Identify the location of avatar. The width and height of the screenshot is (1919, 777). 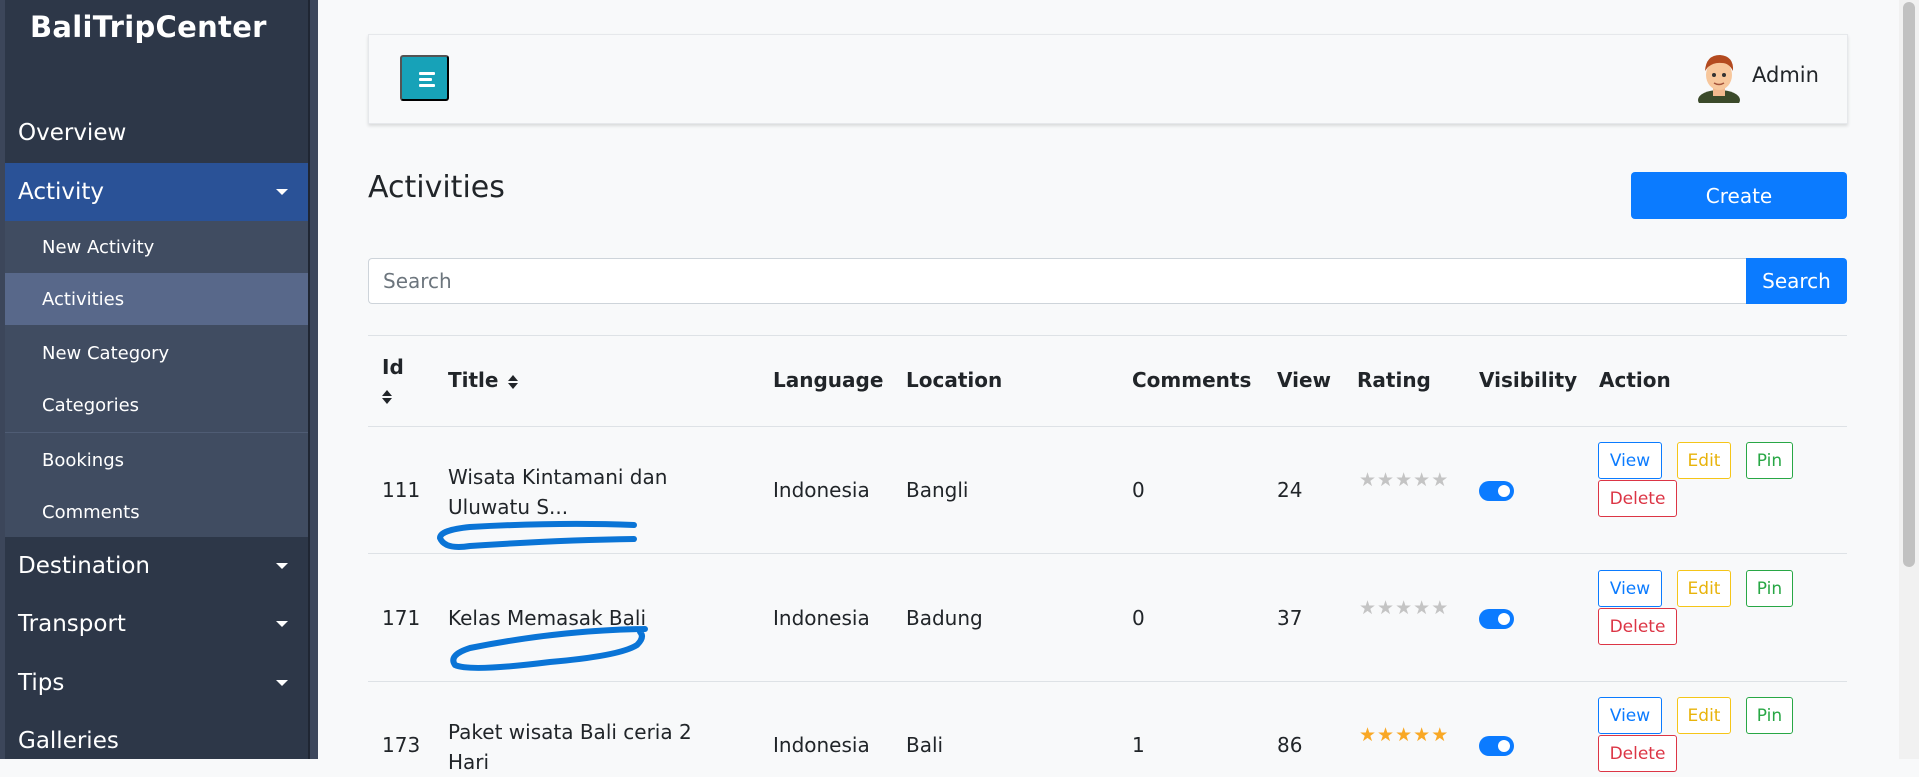
(1719, 77).